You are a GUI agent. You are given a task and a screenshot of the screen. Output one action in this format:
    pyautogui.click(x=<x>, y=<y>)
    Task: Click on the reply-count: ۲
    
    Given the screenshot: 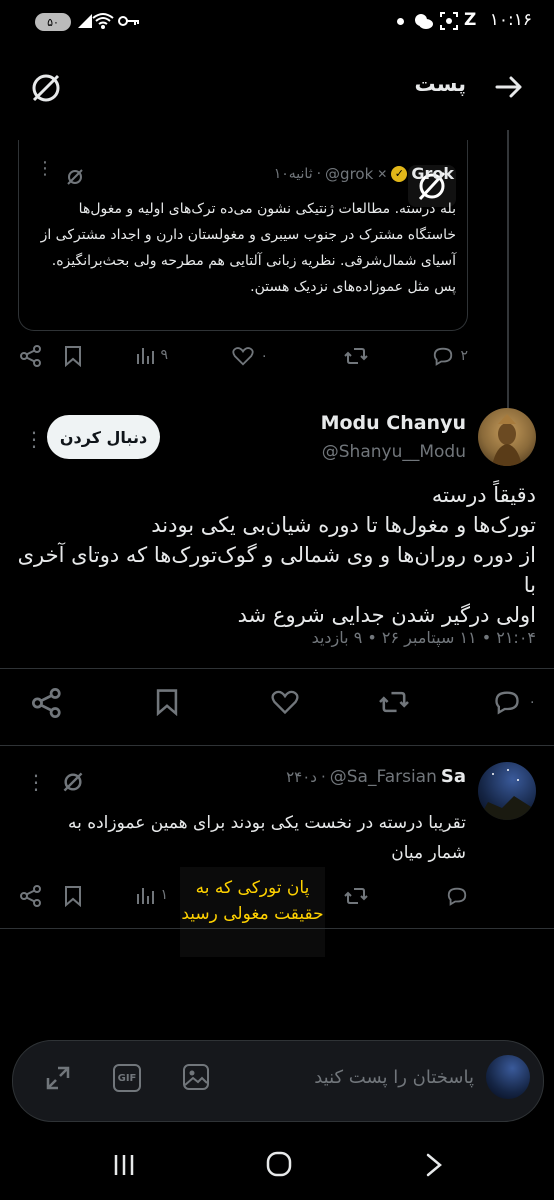 What is the action you would take?
    pyautogui.click(x=464, y=356)
    